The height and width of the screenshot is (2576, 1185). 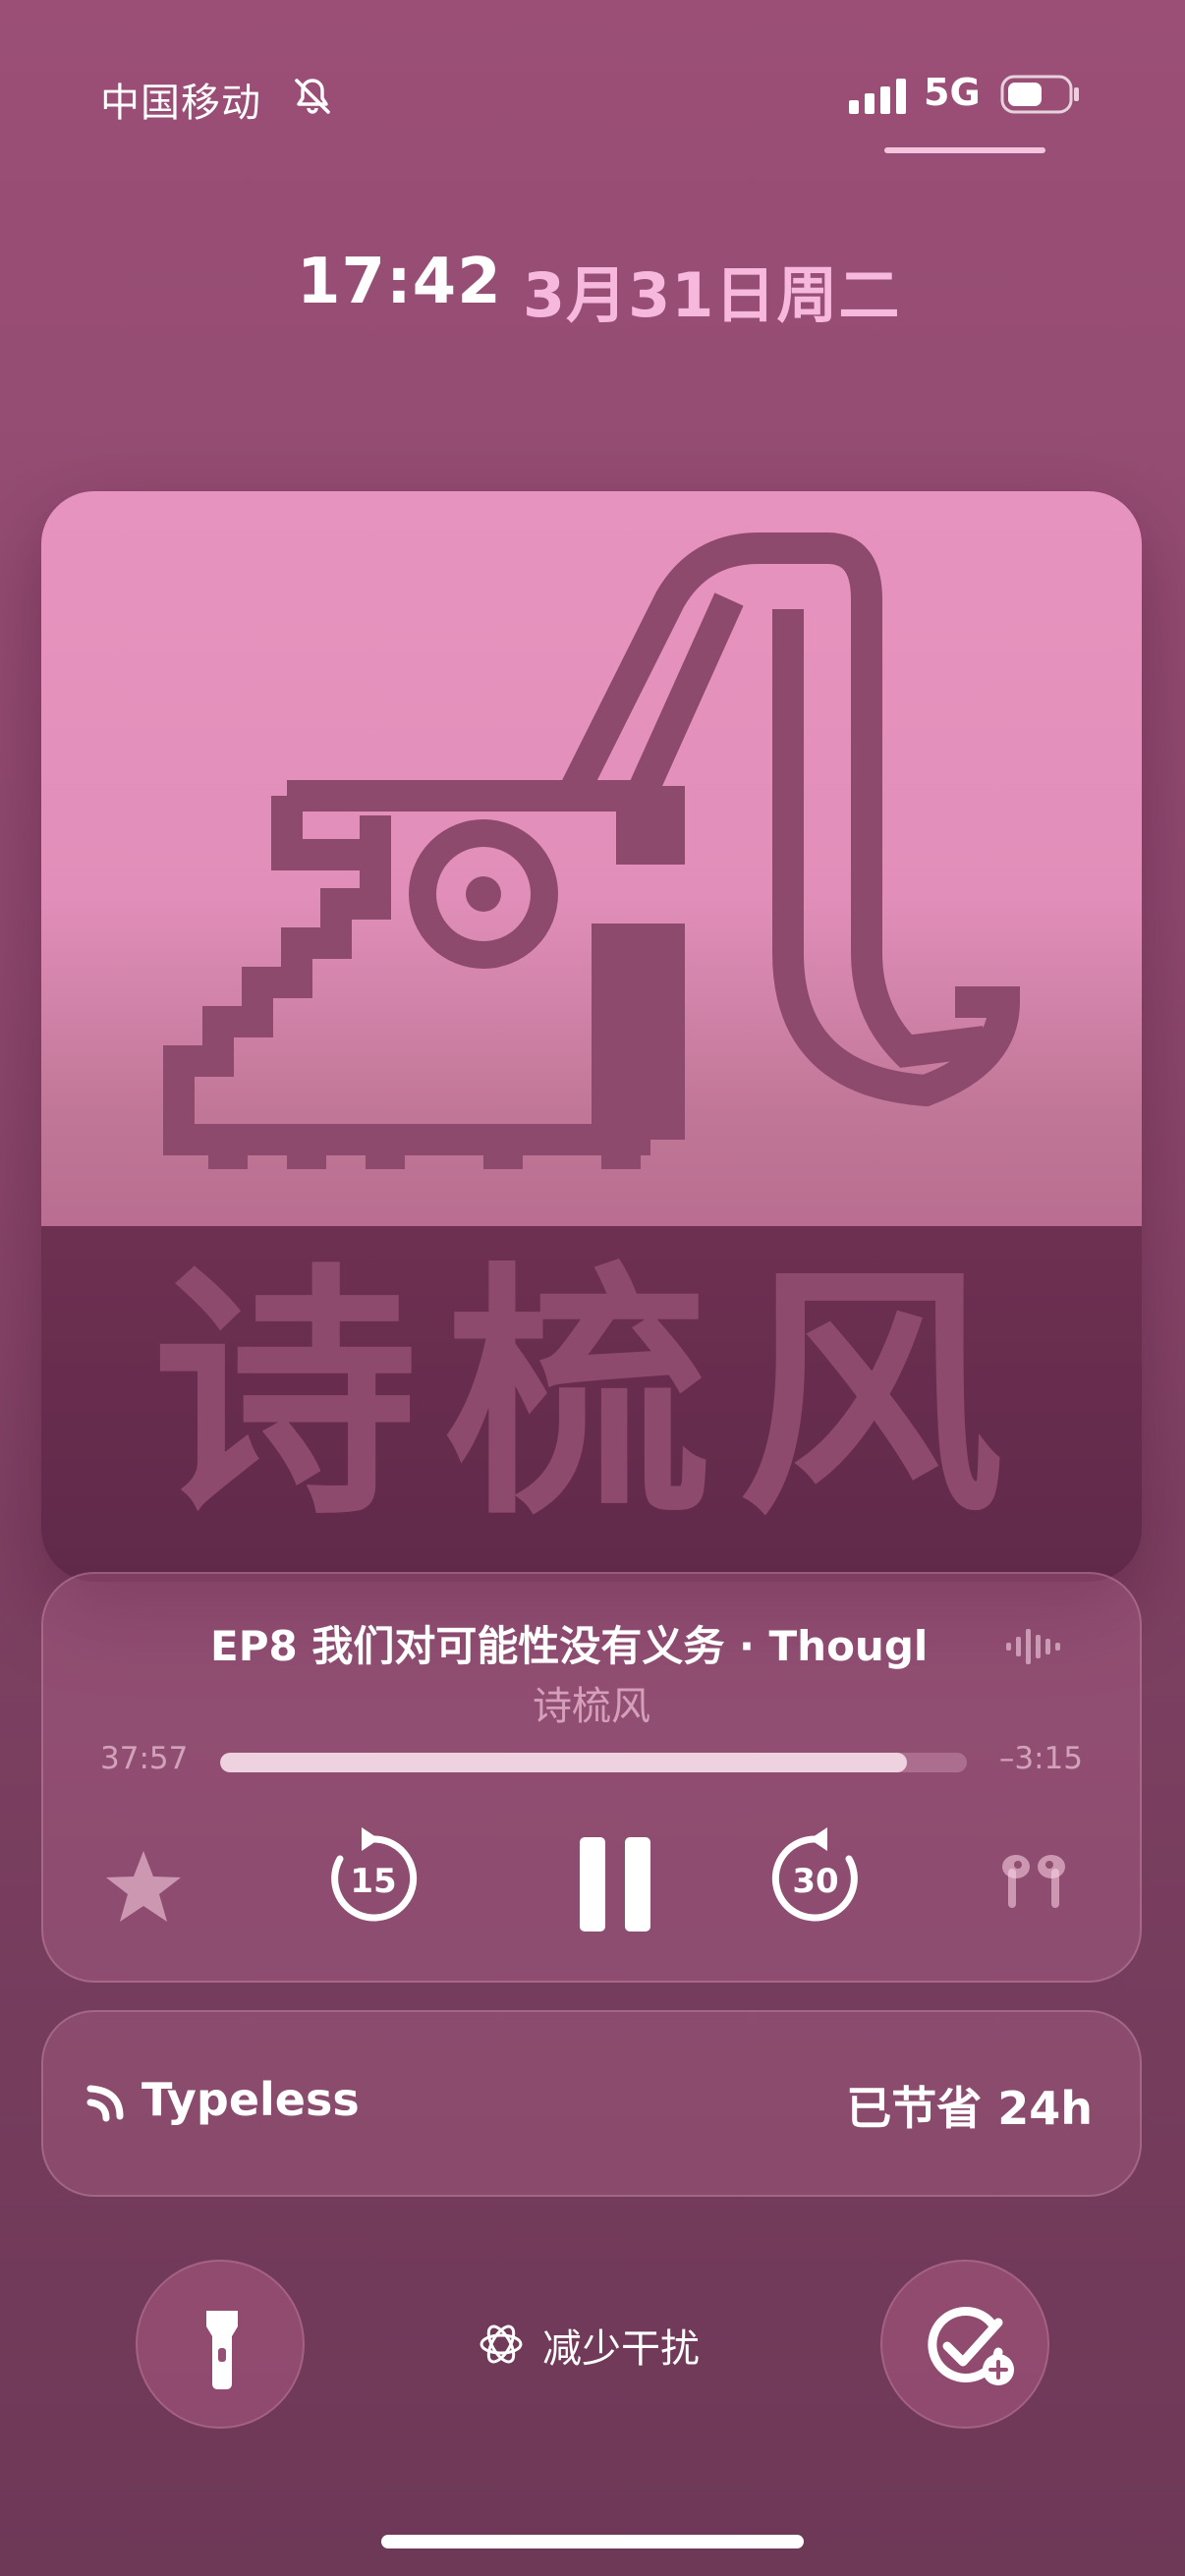 What do you see at coordinates (971, 2346) in the screenshot?
I see `checkmark-add-icon` at bounding box center [971, 2346].